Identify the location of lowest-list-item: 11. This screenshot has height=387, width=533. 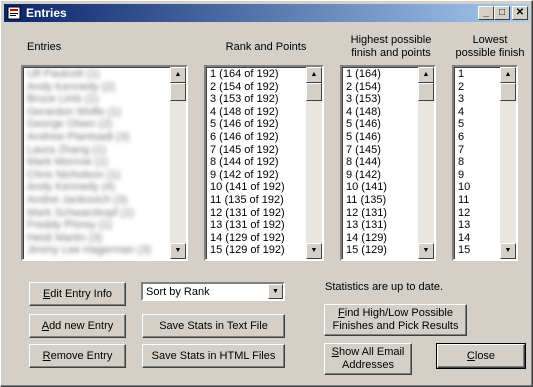
(477, 200).